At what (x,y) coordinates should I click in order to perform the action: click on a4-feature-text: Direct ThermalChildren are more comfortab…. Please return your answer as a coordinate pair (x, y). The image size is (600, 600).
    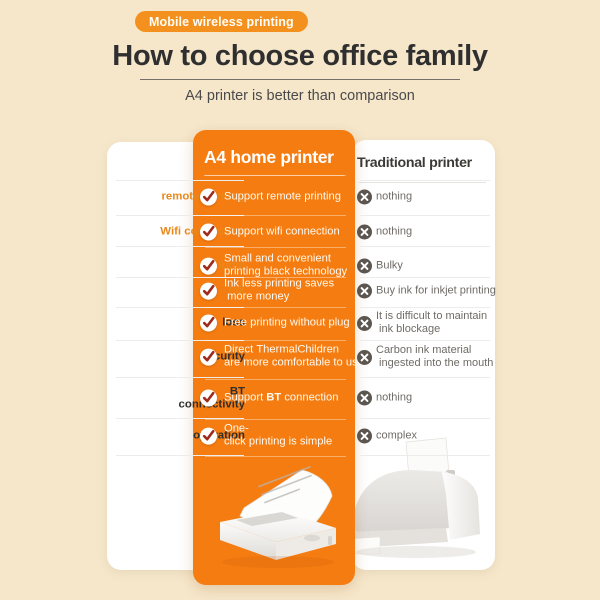
    Looking at the image, I should click on (294, 356).